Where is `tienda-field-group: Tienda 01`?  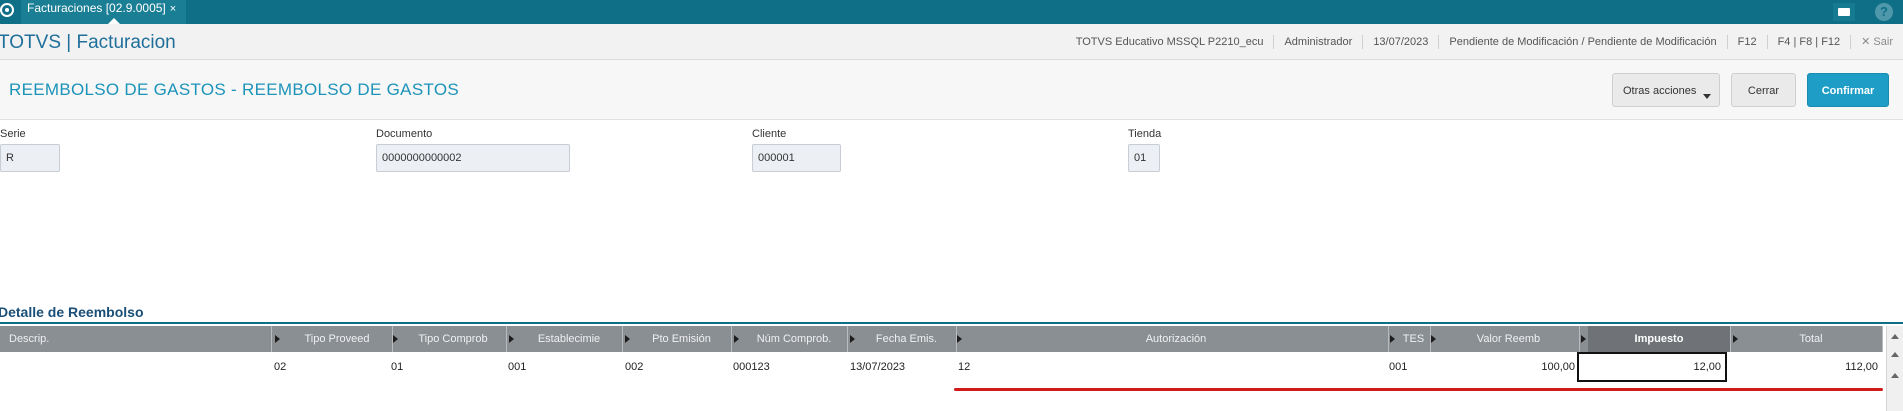
tienda-field-group: Tienda 01 is located at coordinates (1144, 150).